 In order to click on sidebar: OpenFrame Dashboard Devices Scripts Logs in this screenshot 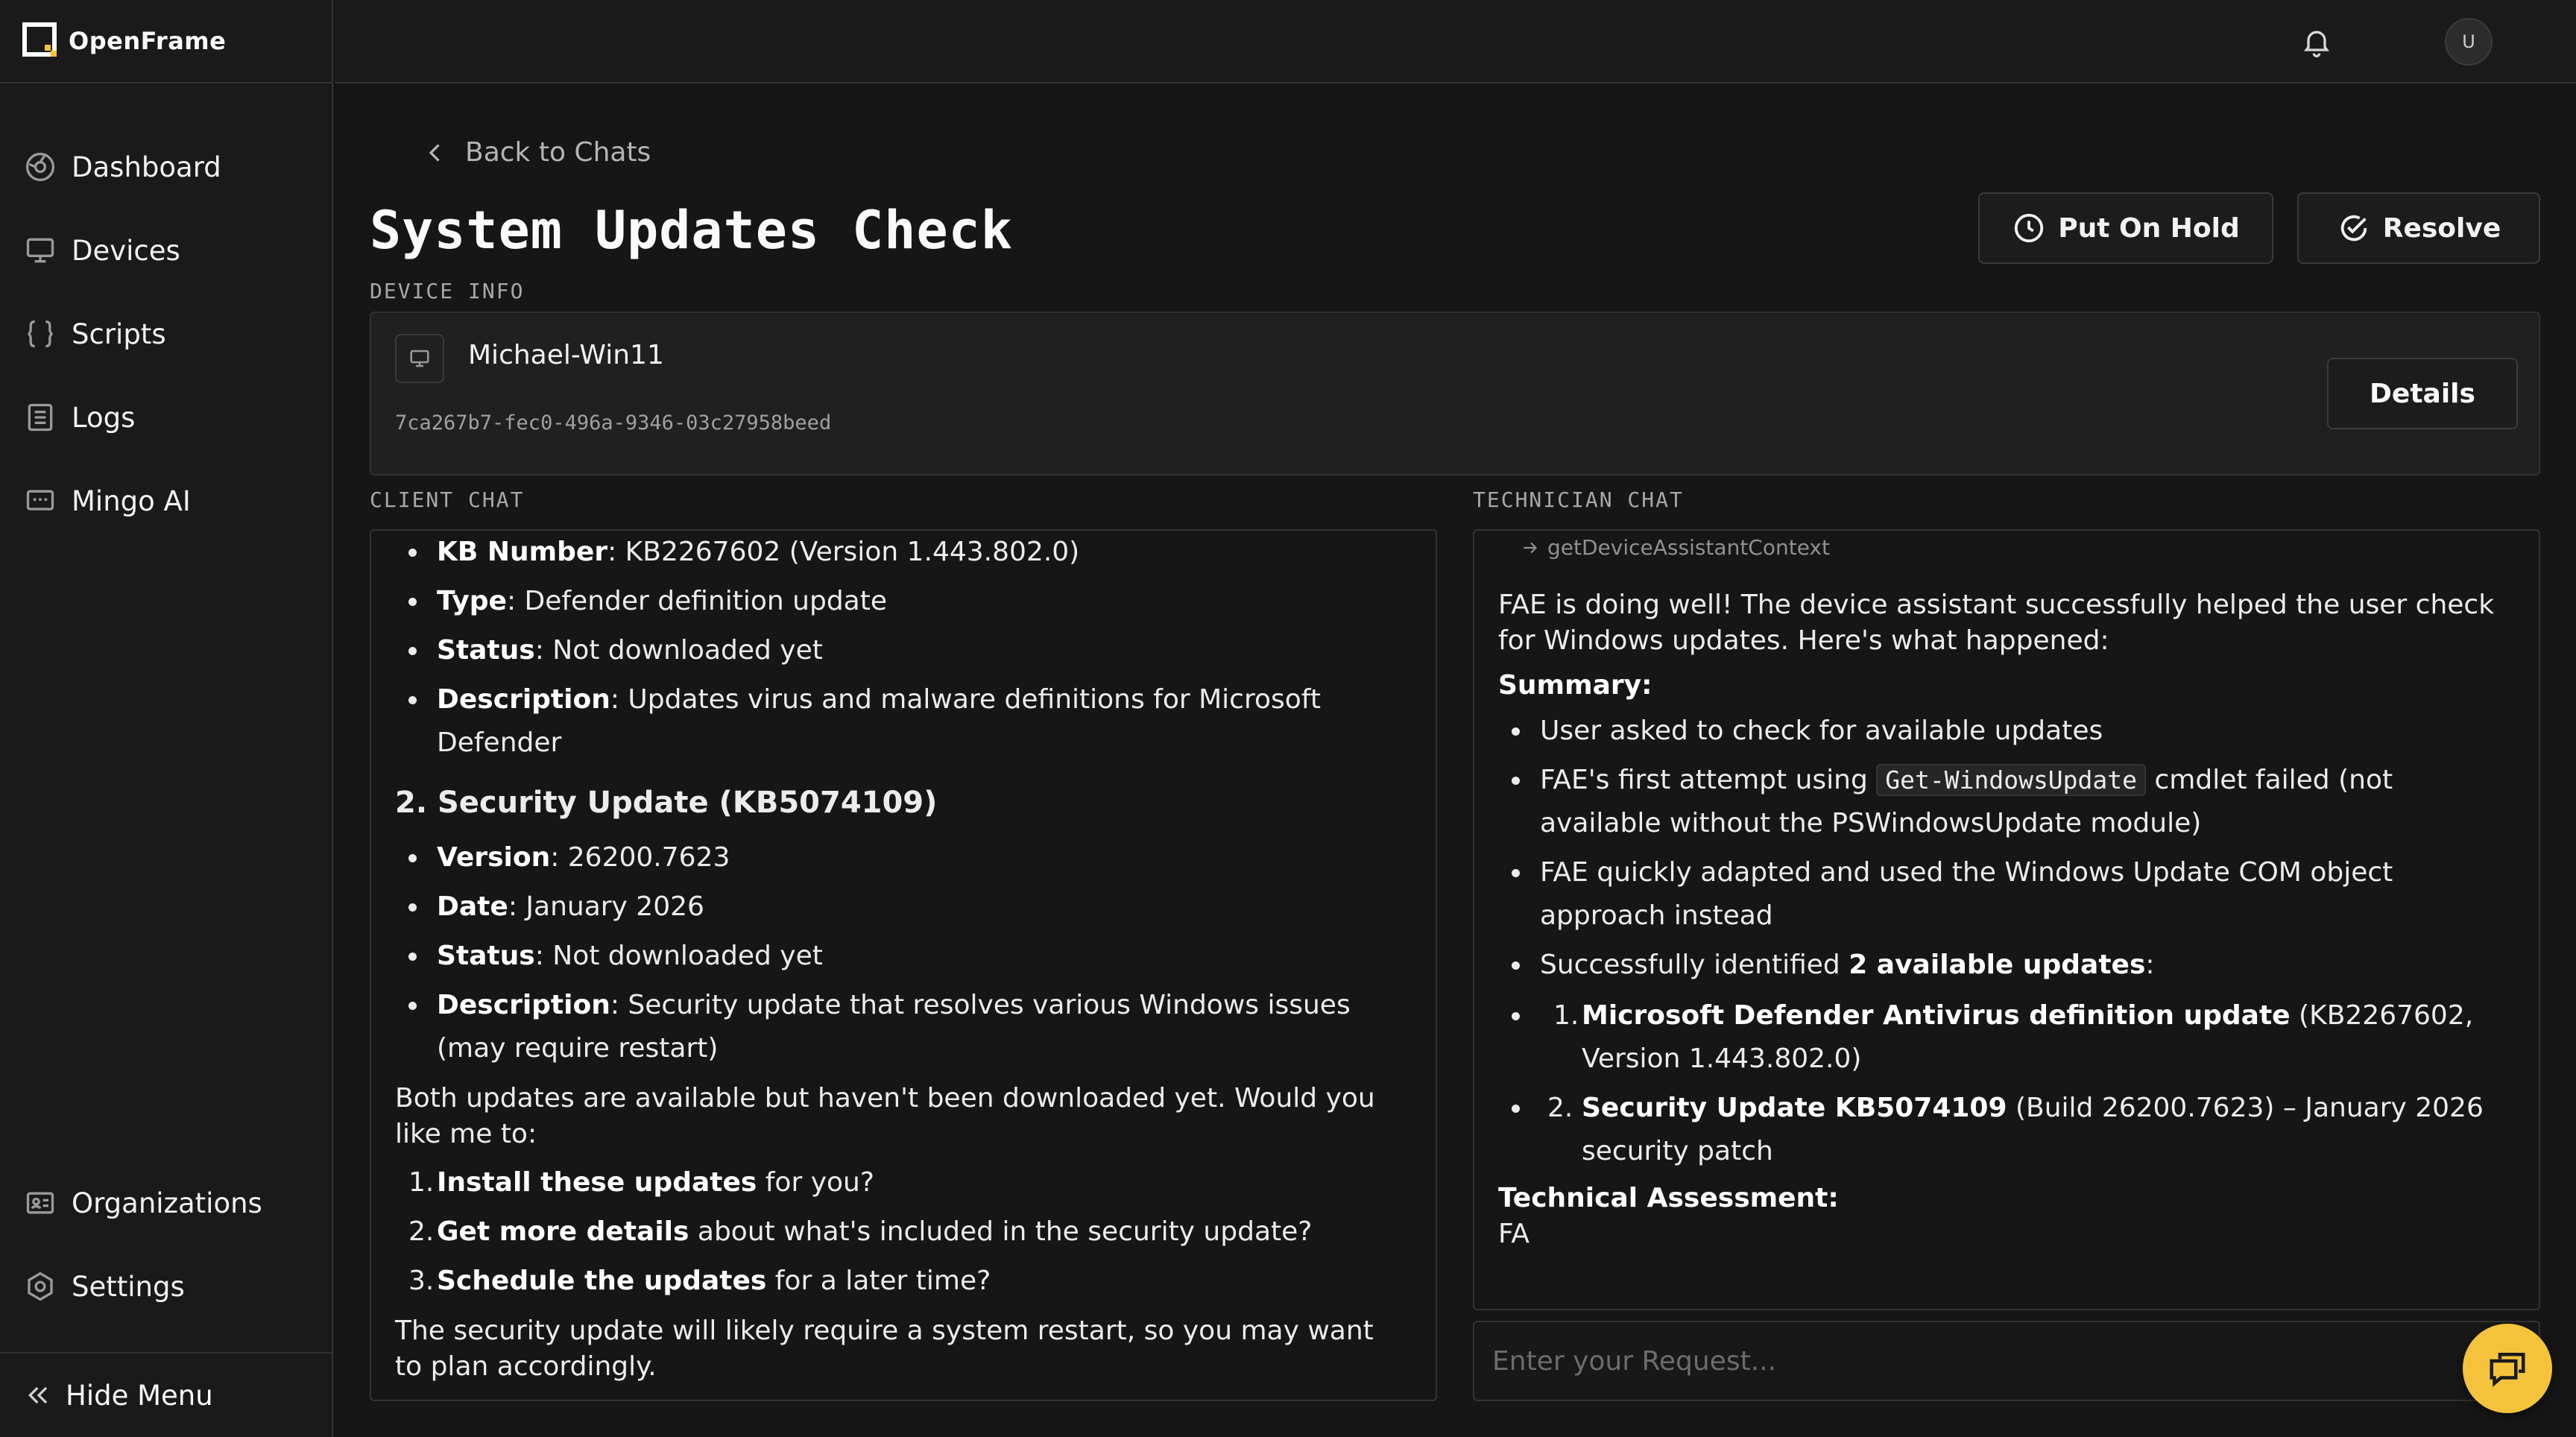, I will do `click(166, 719)`.